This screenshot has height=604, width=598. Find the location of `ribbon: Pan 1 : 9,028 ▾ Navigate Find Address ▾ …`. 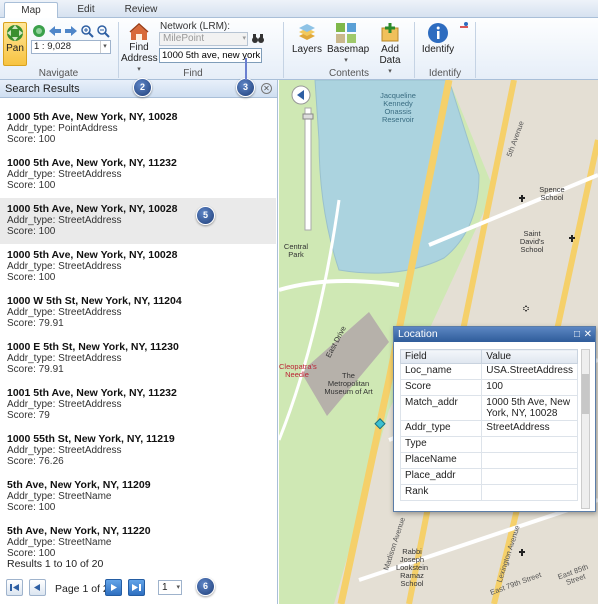

ribbon: Pan 1 : 9,028 ▾ Navigate Find Address ▾ … is located at coordinates (299, 49).